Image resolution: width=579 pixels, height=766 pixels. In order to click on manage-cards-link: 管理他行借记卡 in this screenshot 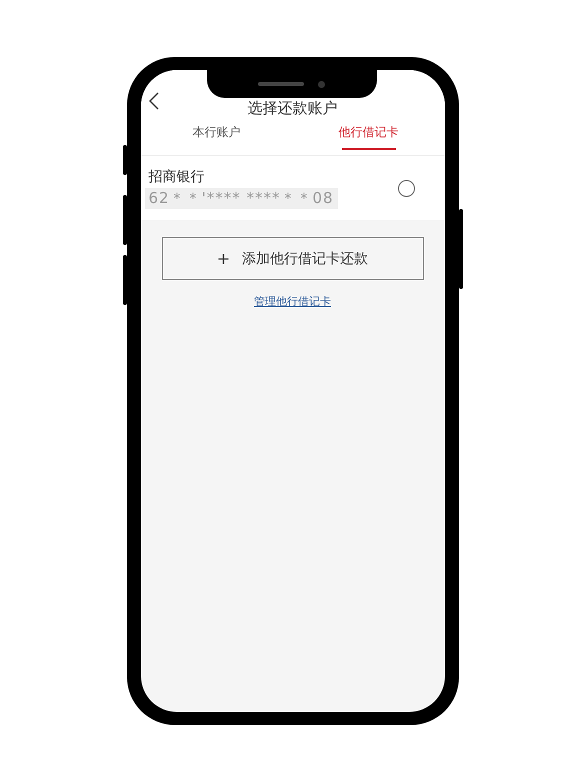, I will do `click(292, 301)`.